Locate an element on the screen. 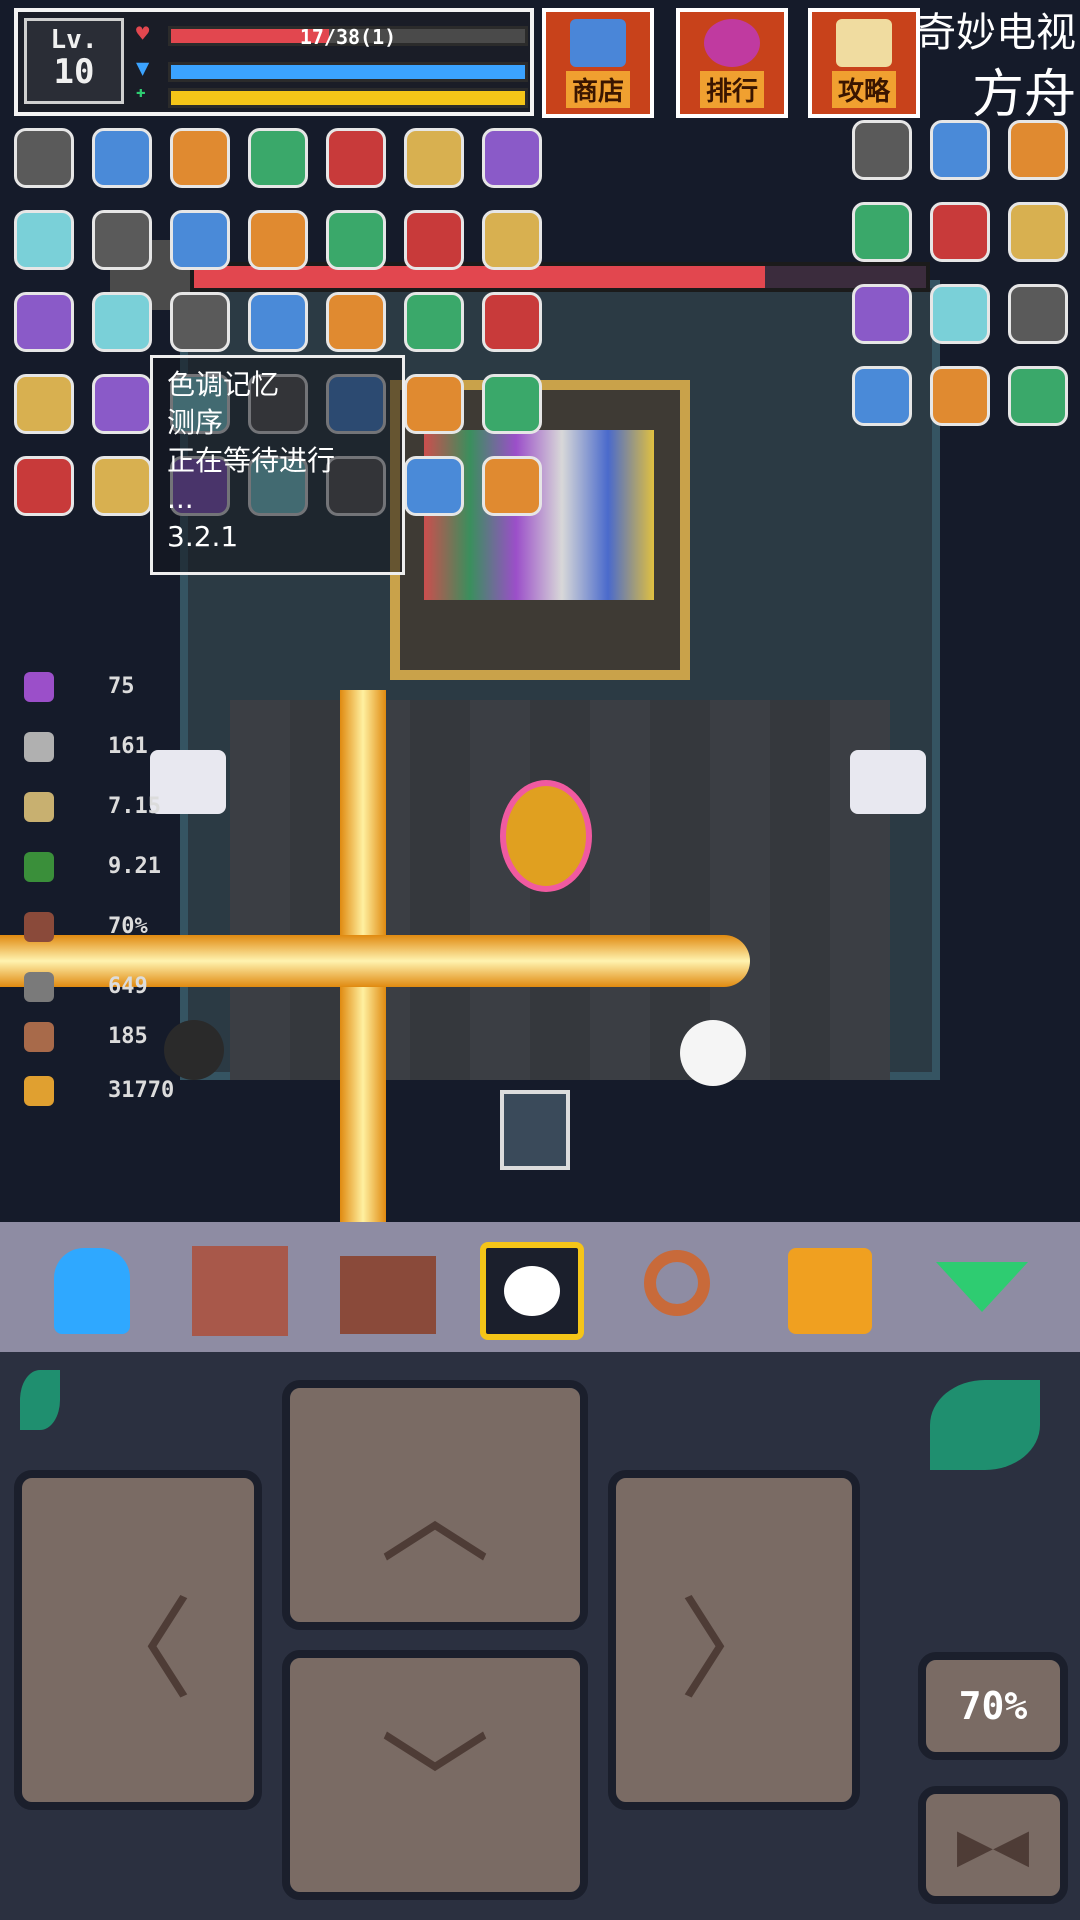 The width and height of the screenshot is (1080, 1920). dpad-down-button: ﹀ is located at coordinates (435, 1775).